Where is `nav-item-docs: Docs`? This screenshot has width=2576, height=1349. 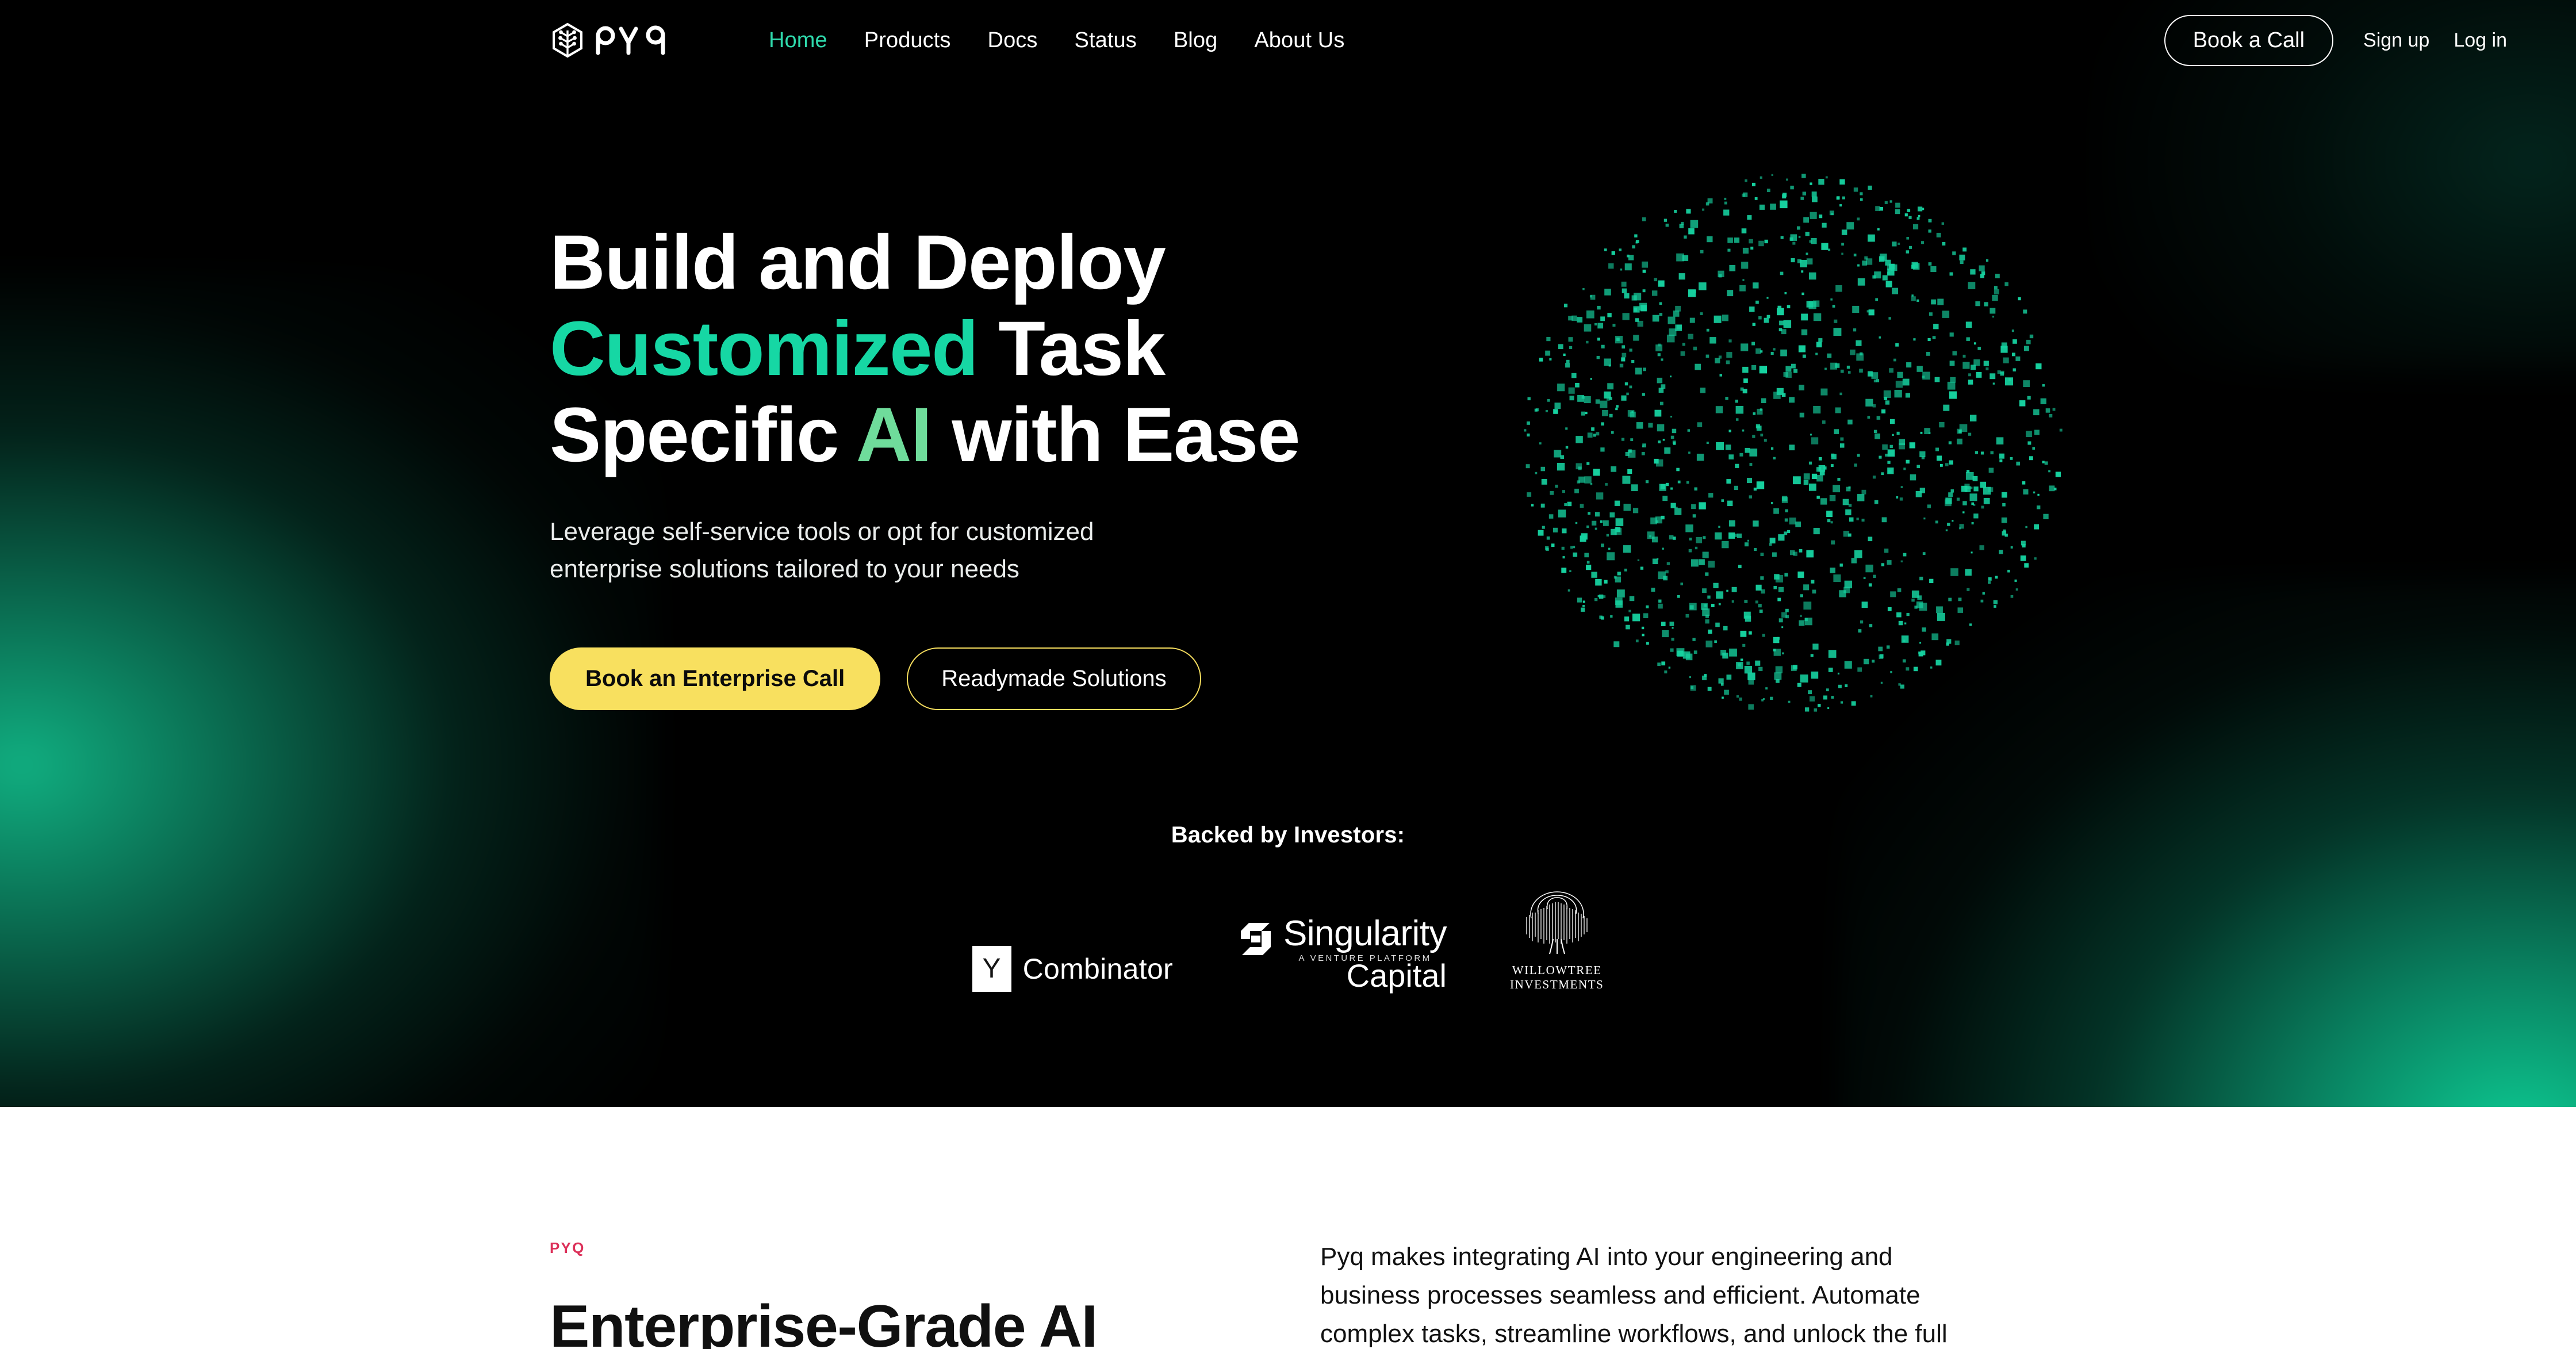
nav-item-docs: Docs is located at coordinates (1013, 40).